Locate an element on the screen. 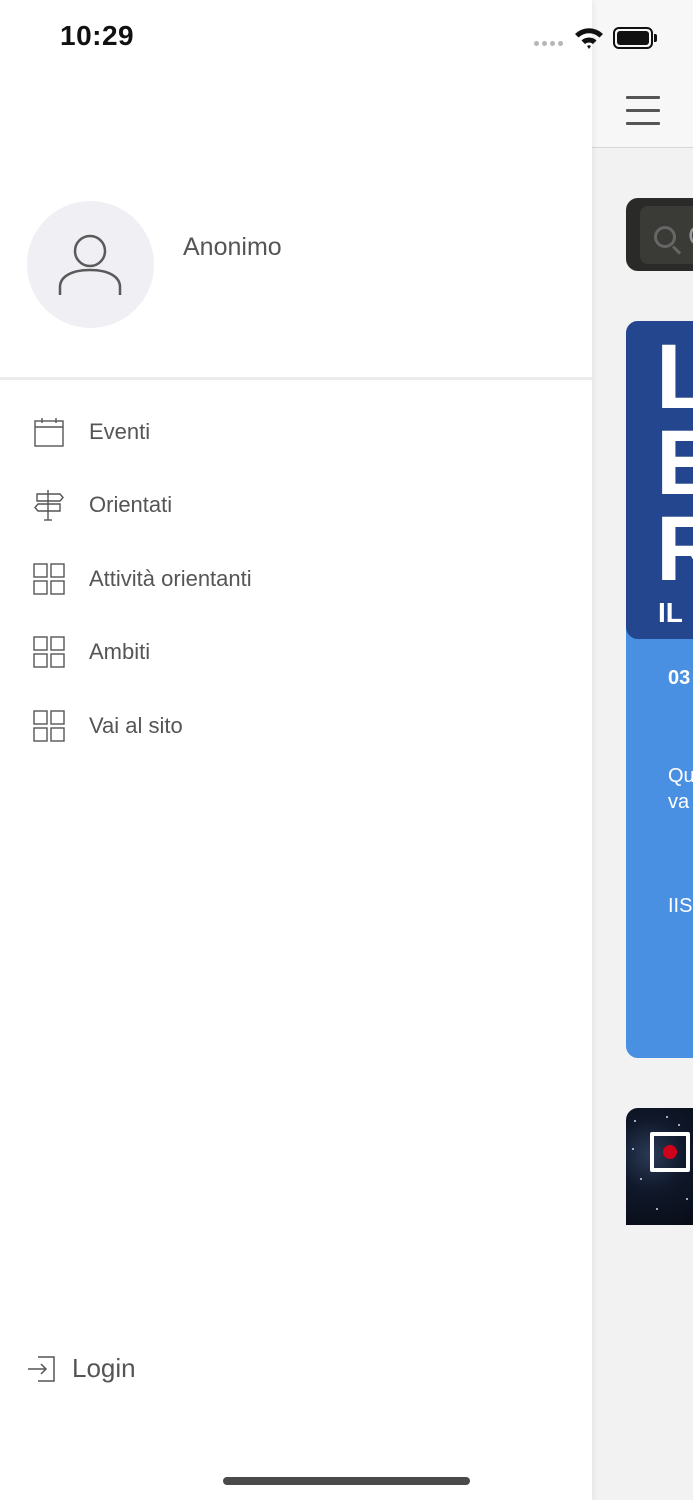 This screenshot has height=1500, width=693. search-icon is located at coordinates (665, 237).